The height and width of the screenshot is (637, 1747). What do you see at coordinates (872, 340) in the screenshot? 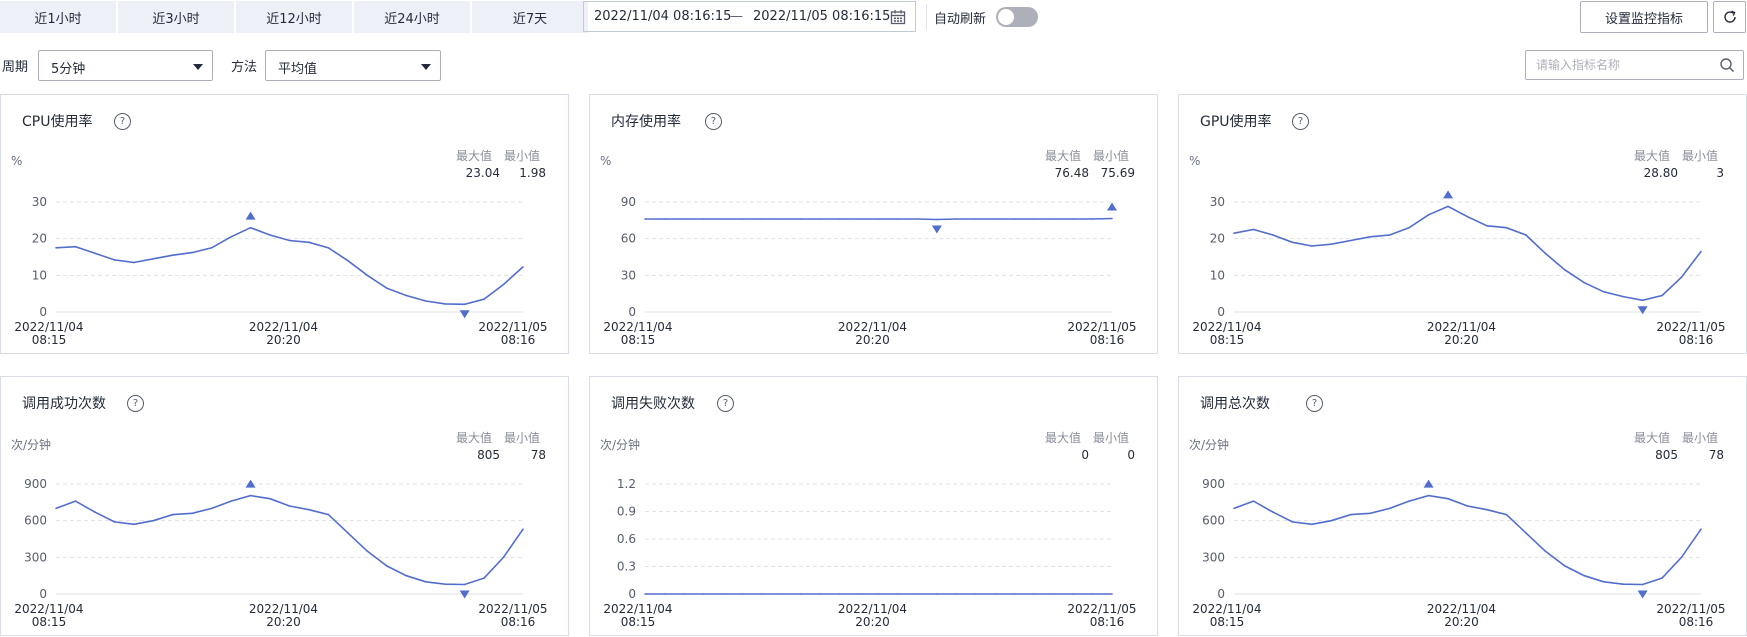
I see `x-tick-time: 20:20` at bounding box center [872, 340].